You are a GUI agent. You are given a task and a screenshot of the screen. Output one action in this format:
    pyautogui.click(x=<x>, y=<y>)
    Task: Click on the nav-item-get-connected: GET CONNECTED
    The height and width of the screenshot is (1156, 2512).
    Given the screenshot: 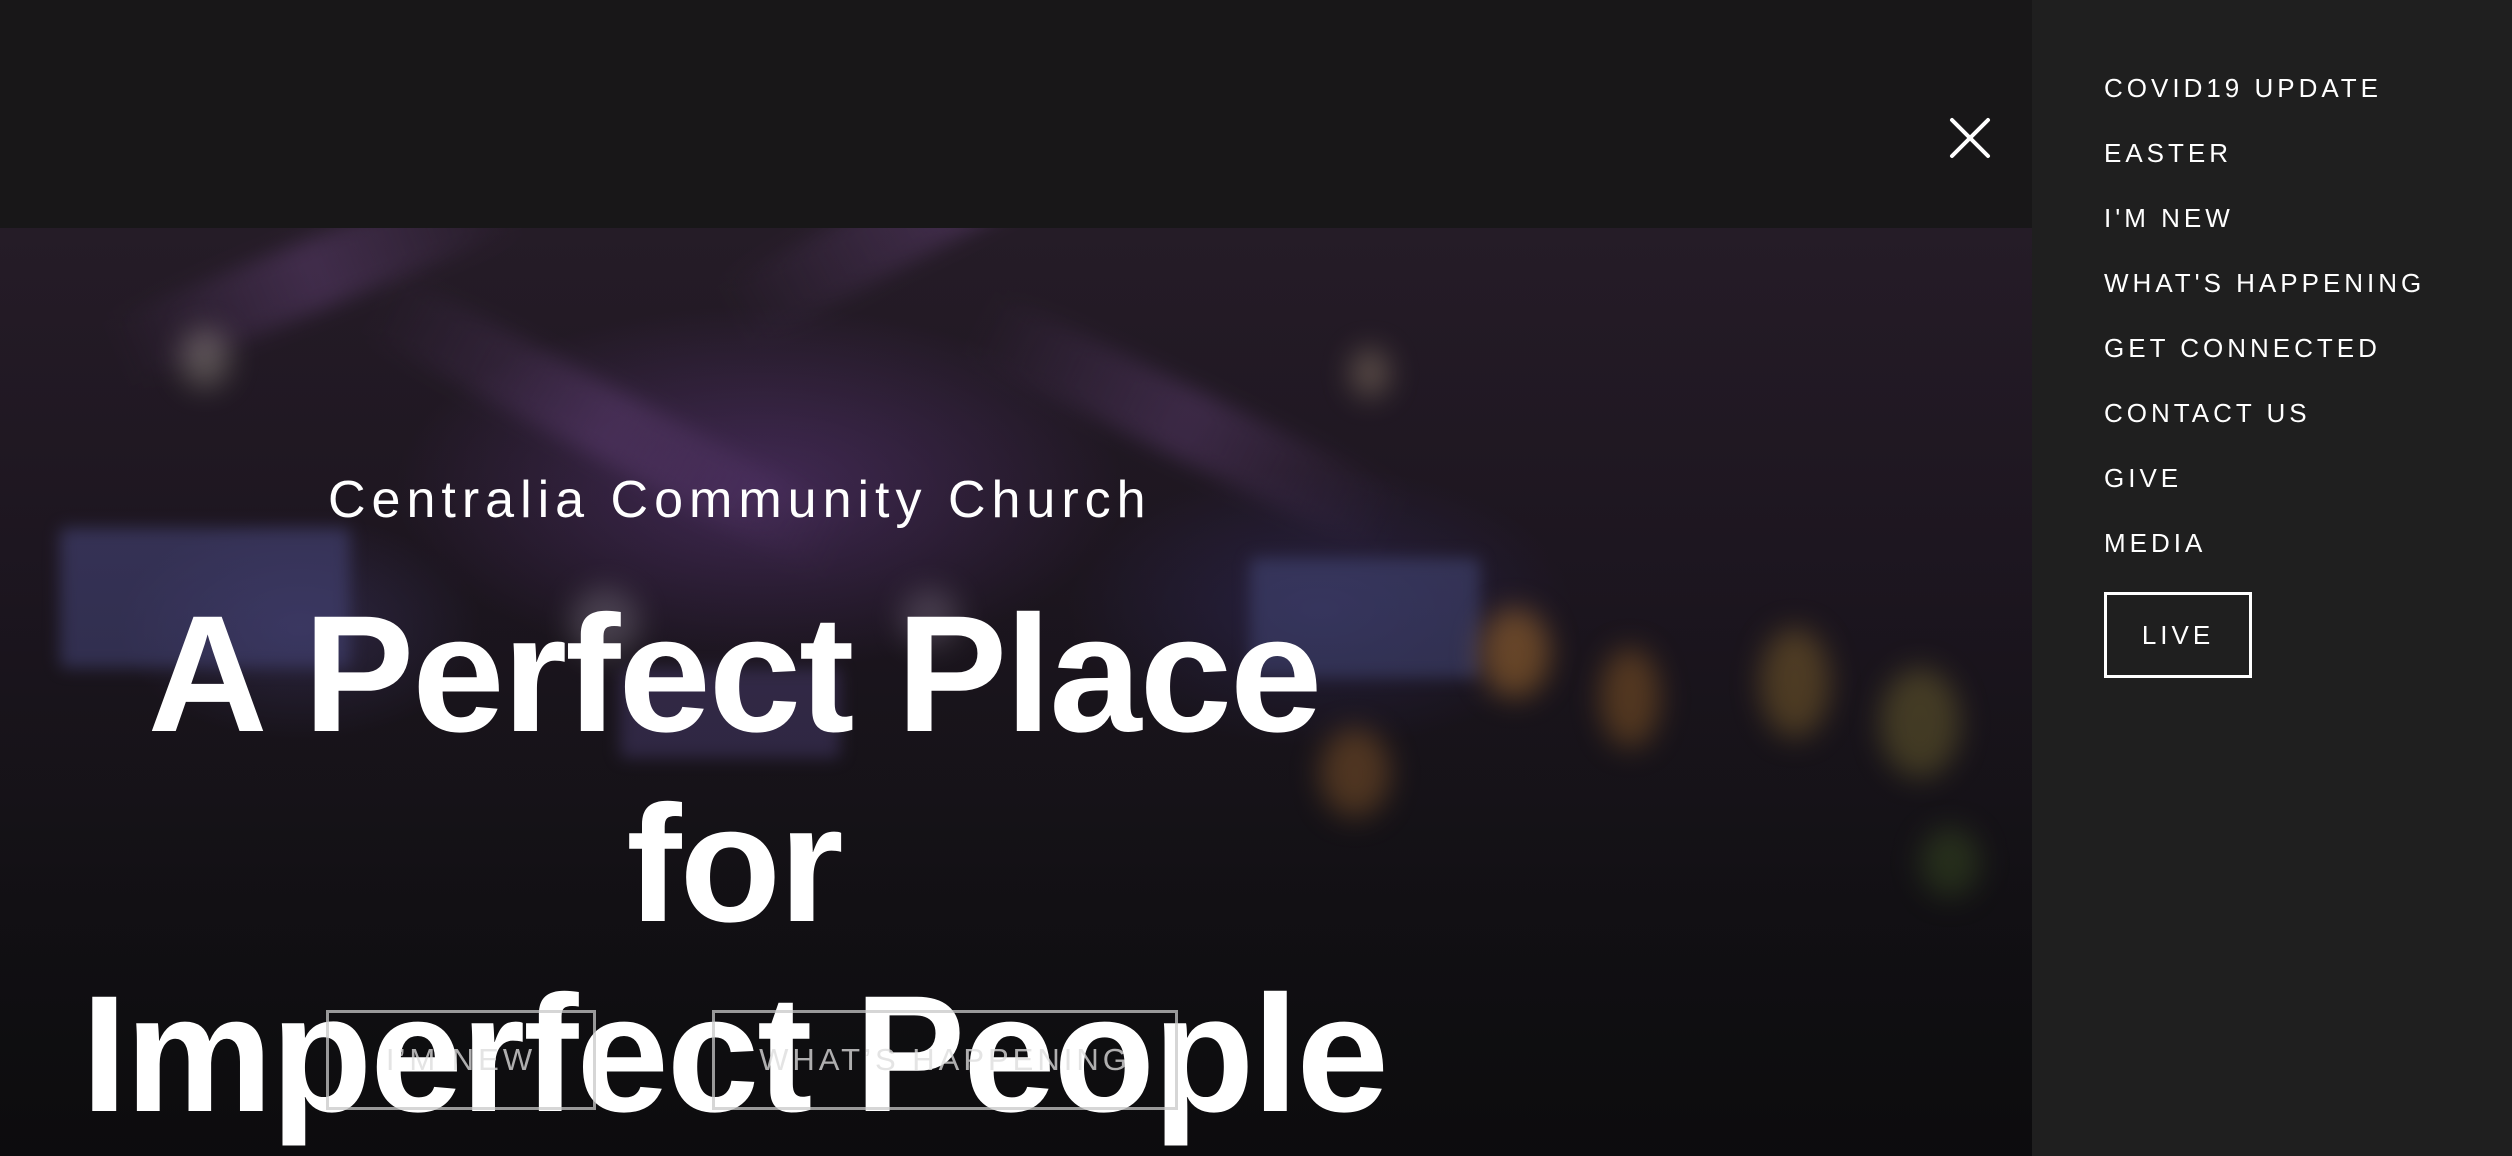 What is the action you would take?
    pyautogui.click(x=2264, y=348)
    